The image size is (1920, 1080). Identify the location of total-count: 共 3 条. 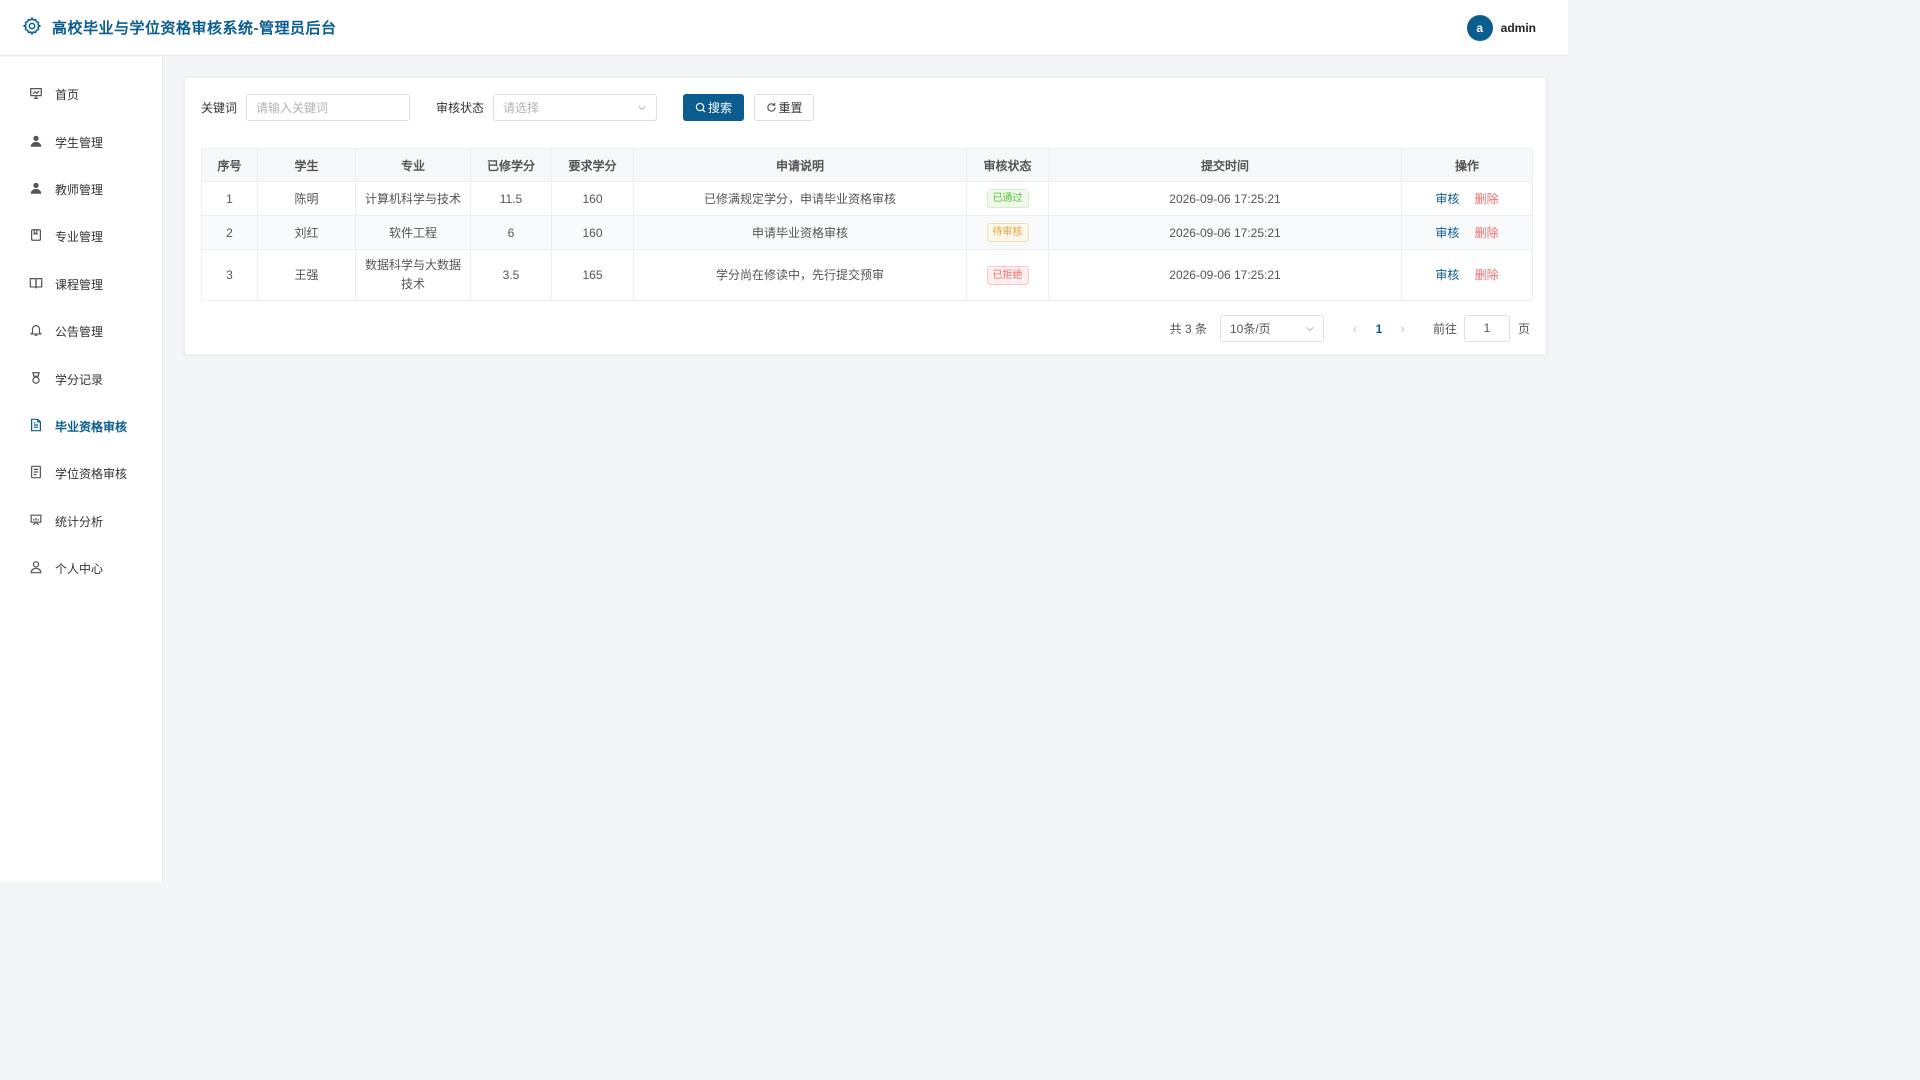
(1188, 329).